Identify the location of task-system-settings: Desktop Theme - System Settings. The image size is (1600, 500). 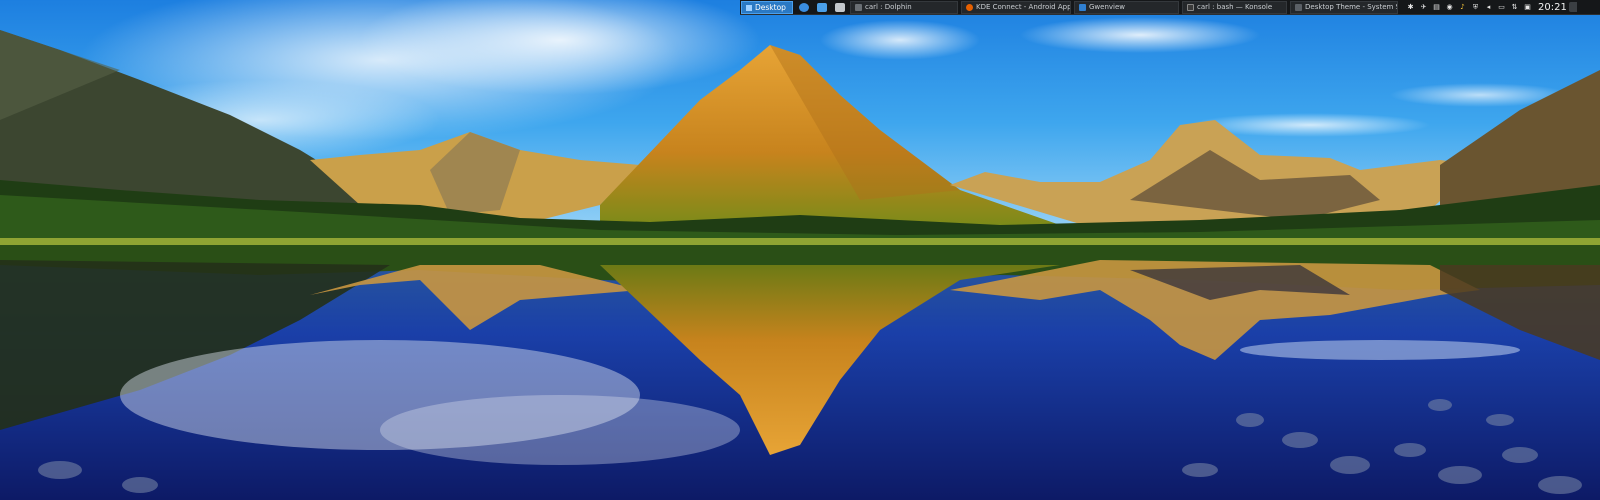
(1344, 7).